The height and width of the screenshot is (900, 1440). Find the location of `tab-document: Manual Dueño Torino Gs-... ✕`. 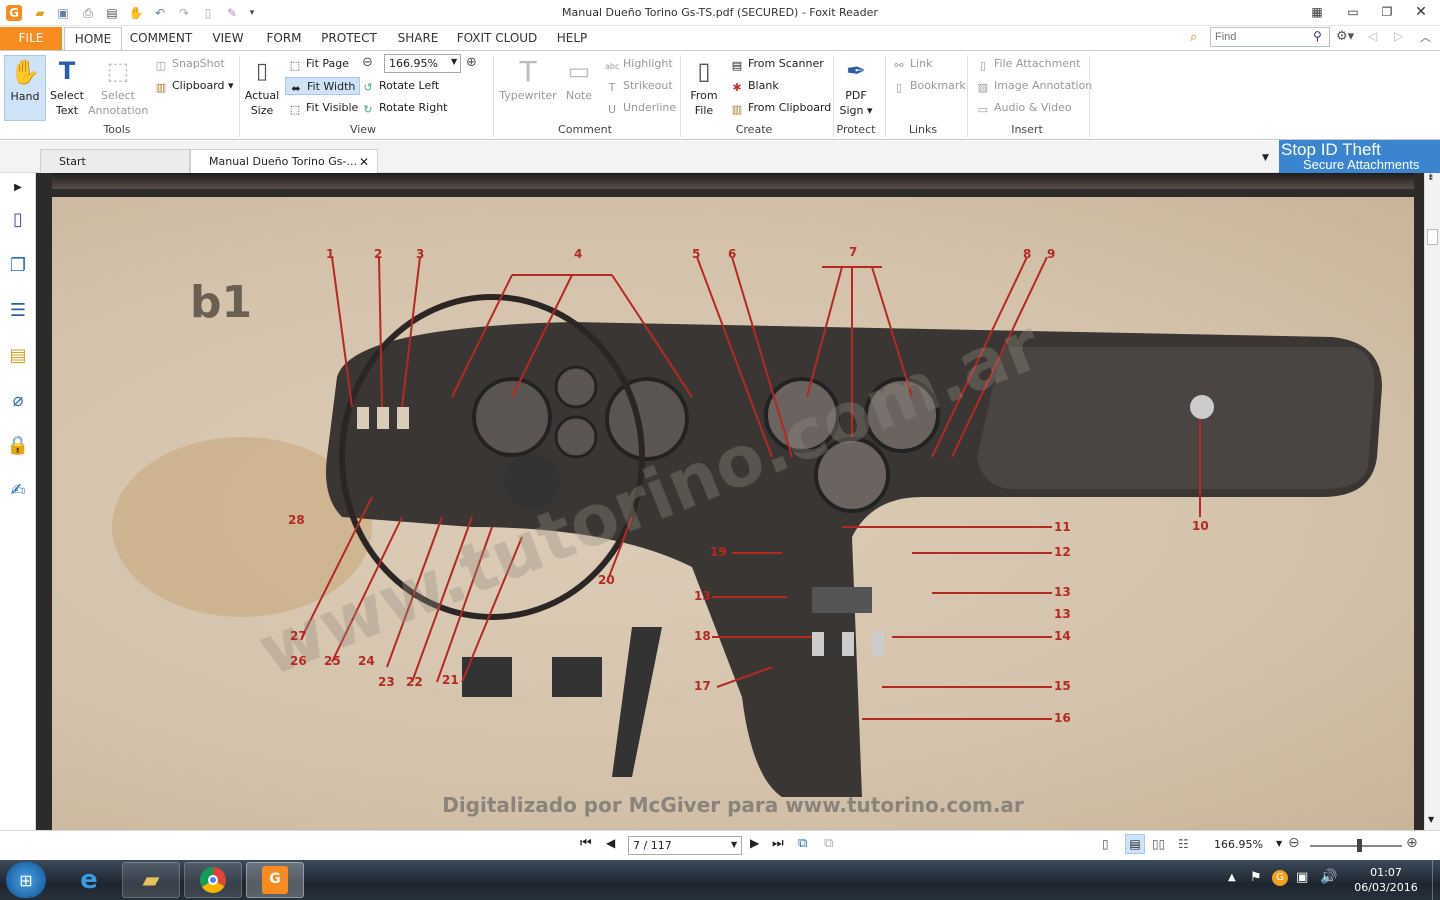

tab-document: Manual Dueño Torino Gs-... ✕ is located at coordinates (284, 161).